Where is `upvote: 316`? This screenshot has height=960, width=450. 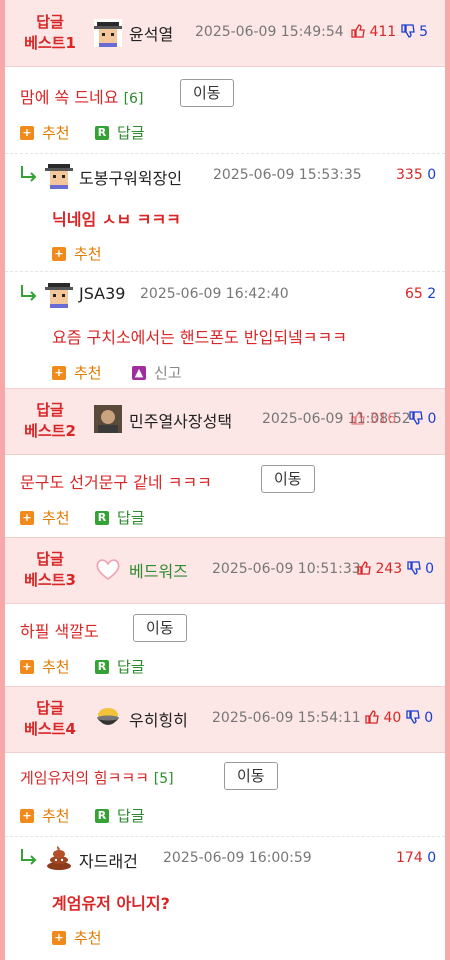 upvote: 316 is located at coordinates (373, 419).